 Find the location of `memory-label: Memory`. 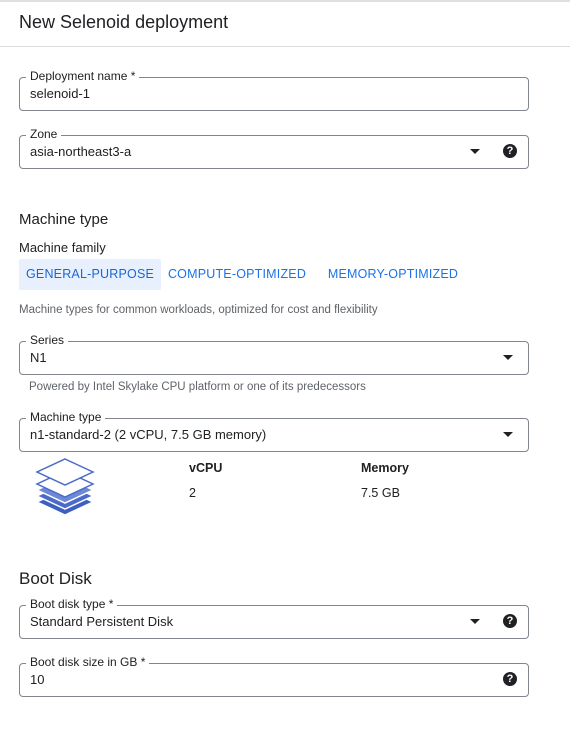

memory-label: Memory is located at coordinates (385, 468).